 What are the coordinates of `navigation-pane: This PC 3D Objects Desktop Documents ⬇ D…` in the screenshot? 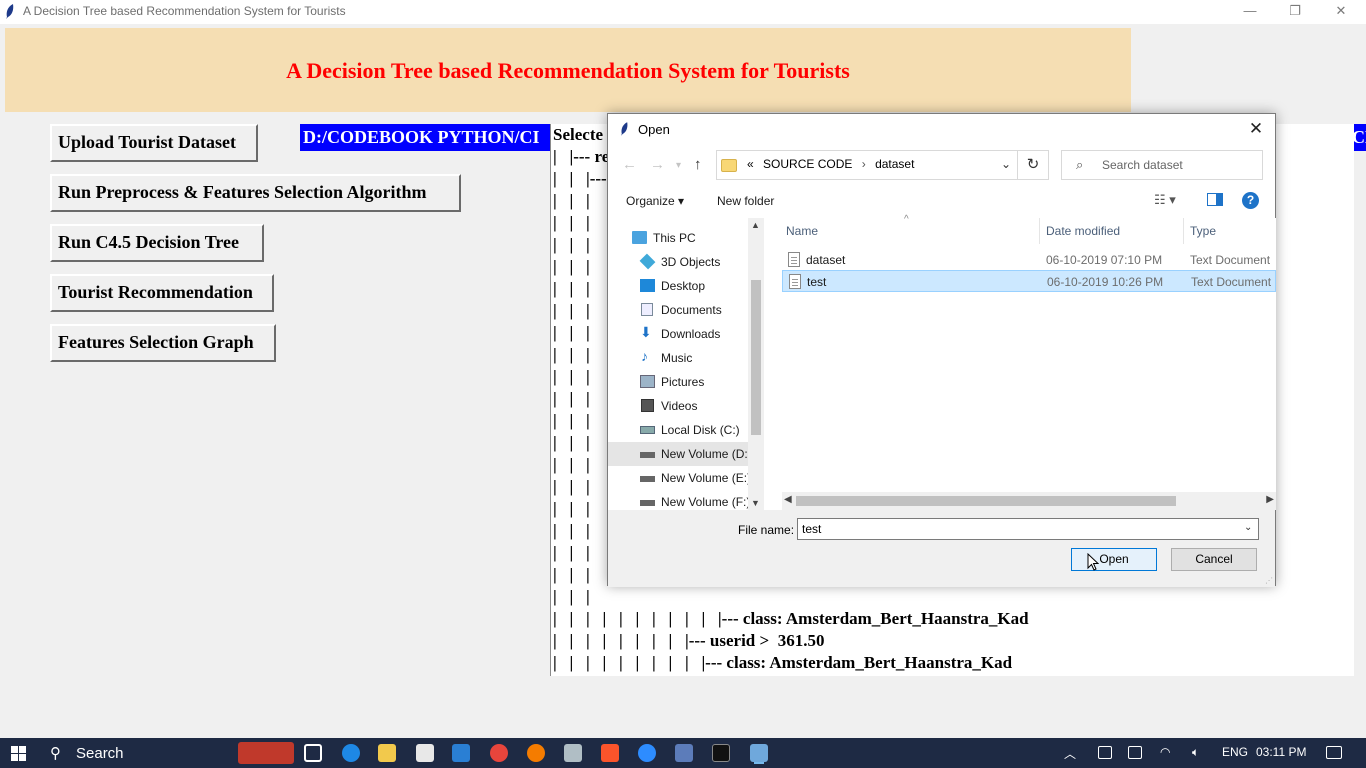 It's located at (686, 364).